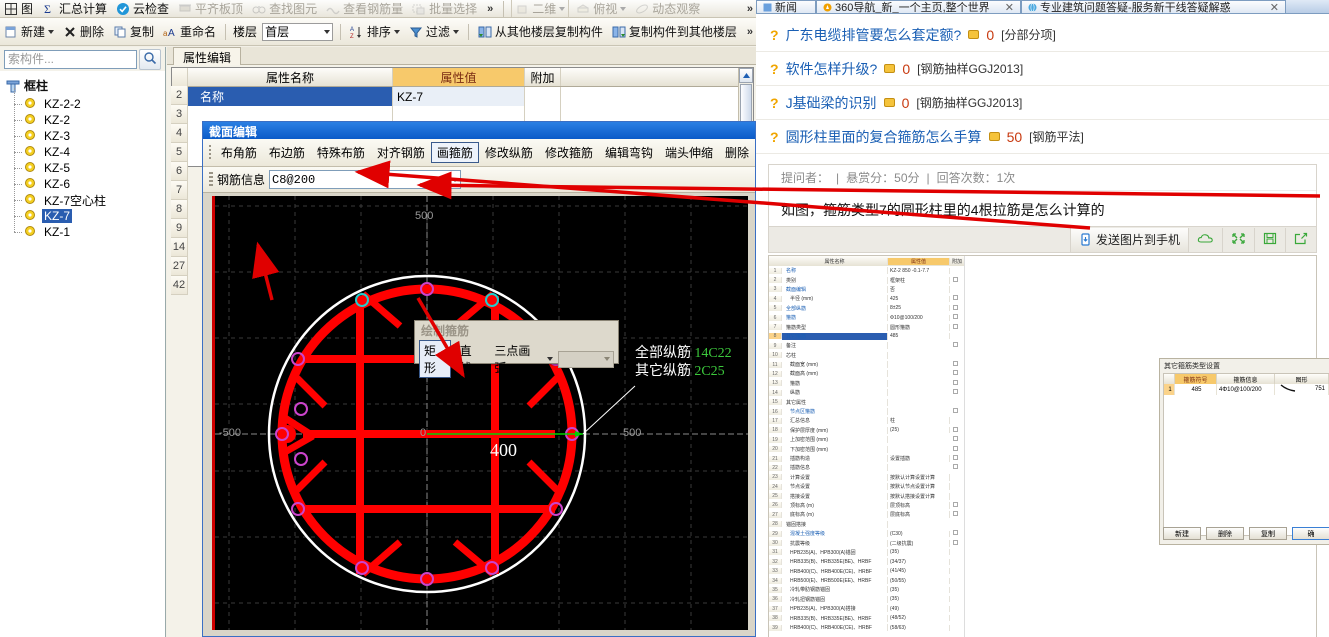 The height and width of the screenshot is (637, 1329). What do you see at coordinates (83, 31) in the screenshot?
I see `delete-button: 删除` at bounding box center [83, 31].